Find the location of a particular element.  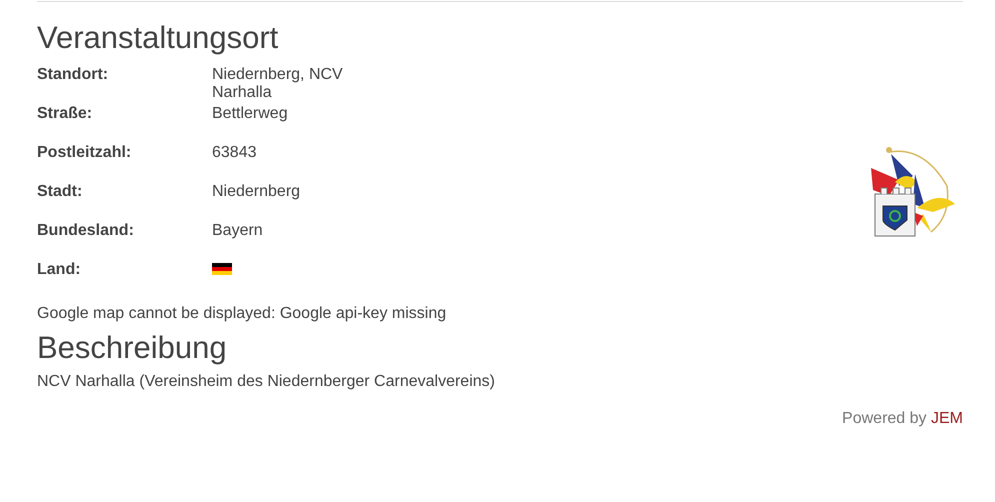

field-value: Bayern is located at coordinates (238, 231).